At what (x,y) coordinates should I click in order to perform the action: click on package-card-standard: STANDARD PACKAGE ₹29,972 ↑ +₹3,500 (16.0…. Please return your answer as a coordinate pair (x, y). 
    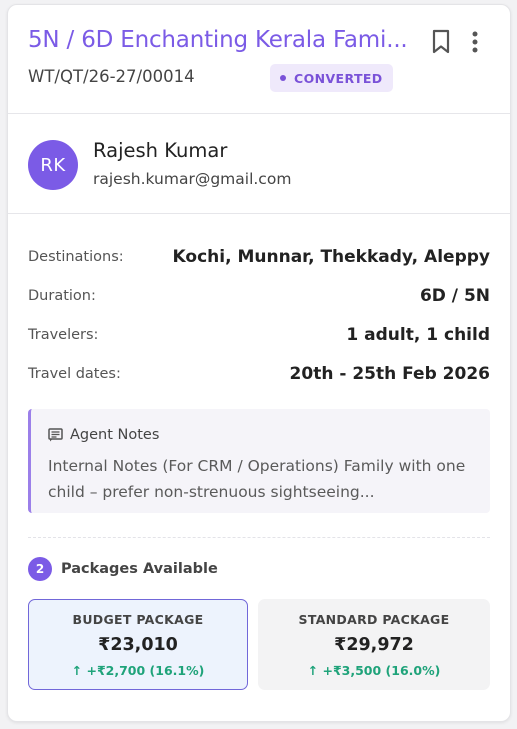
    Looking at the image, I should click on (374, 644).